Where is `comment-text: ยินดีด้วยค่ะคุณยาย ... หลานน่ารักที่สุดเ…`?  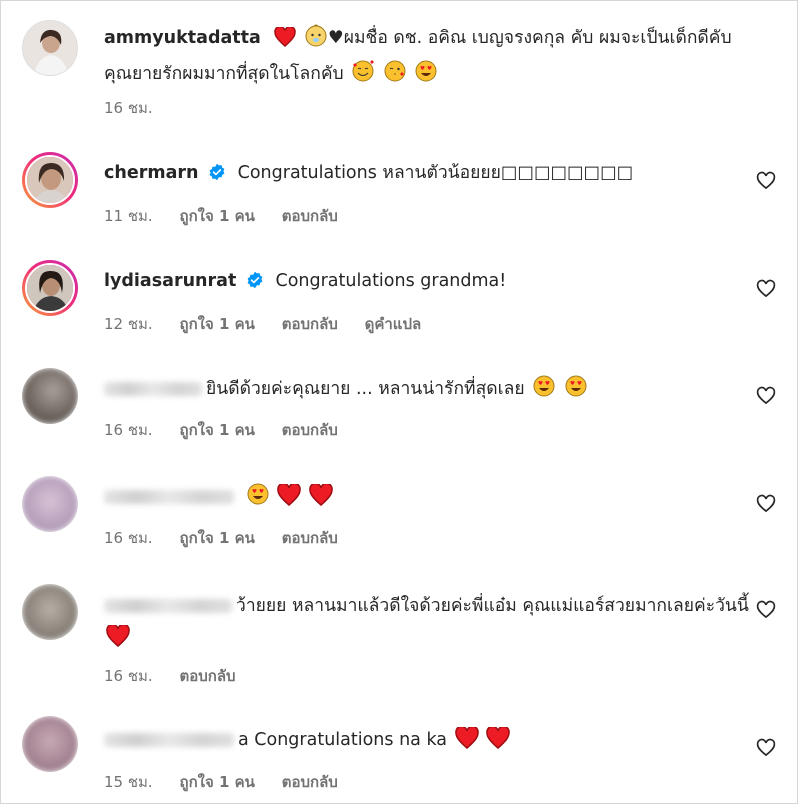
comment-text: ยินดีด้วยค่ะคุณยาย ... หลานน่ารักที่สุดเ… is located at coordinates (365, 389).